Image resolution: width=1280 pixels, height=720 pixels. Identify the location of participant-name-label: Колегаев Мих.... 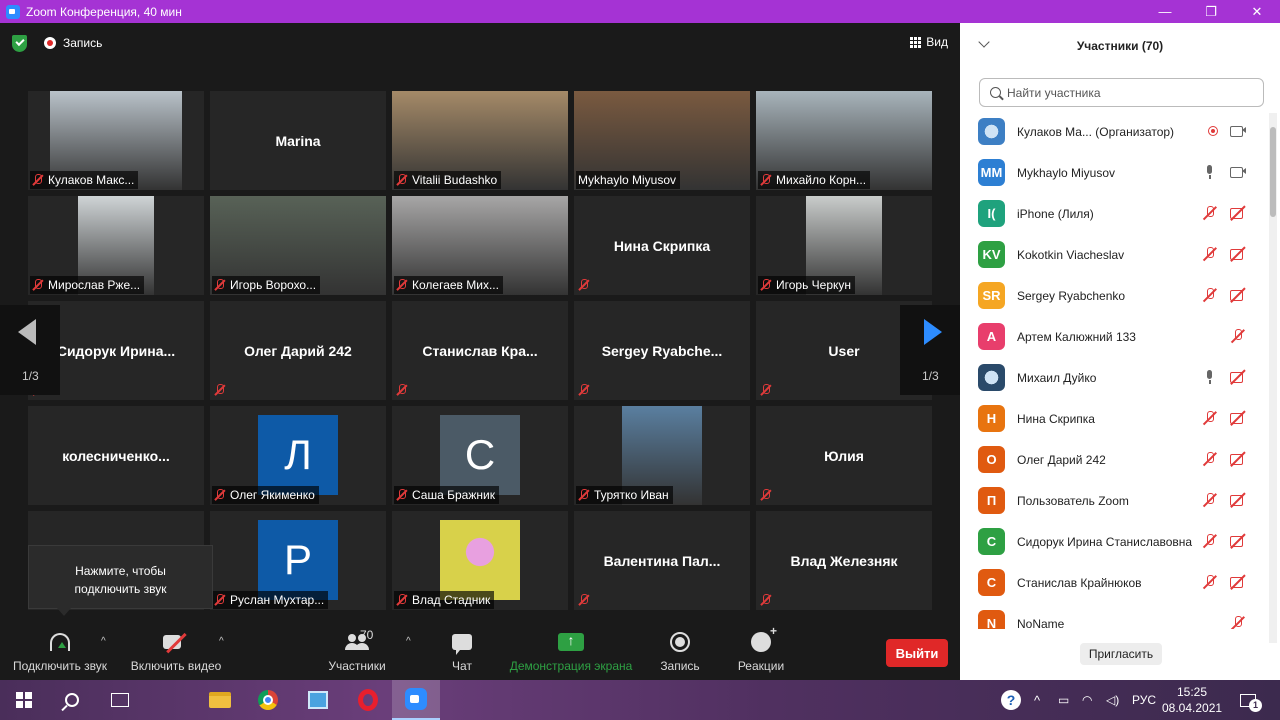
(448, 285).